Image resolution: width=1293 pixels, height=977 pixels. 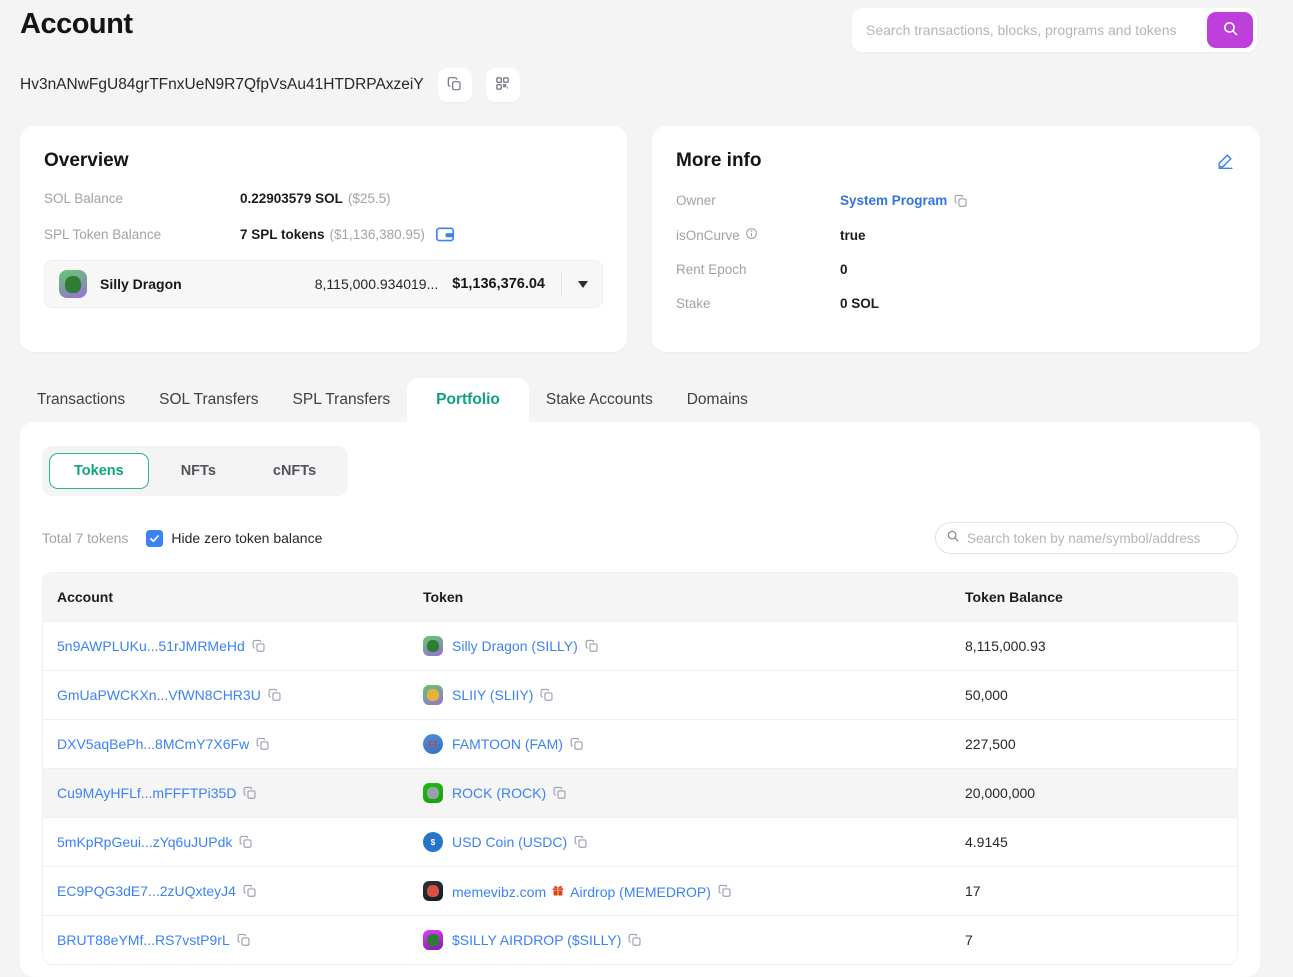 What do you see at coordinates (240, 891) in the screenshot?
I see `account-cell: EC9PQG3dE7...2zUQxteyJ4` at bounding box center [240, 891].